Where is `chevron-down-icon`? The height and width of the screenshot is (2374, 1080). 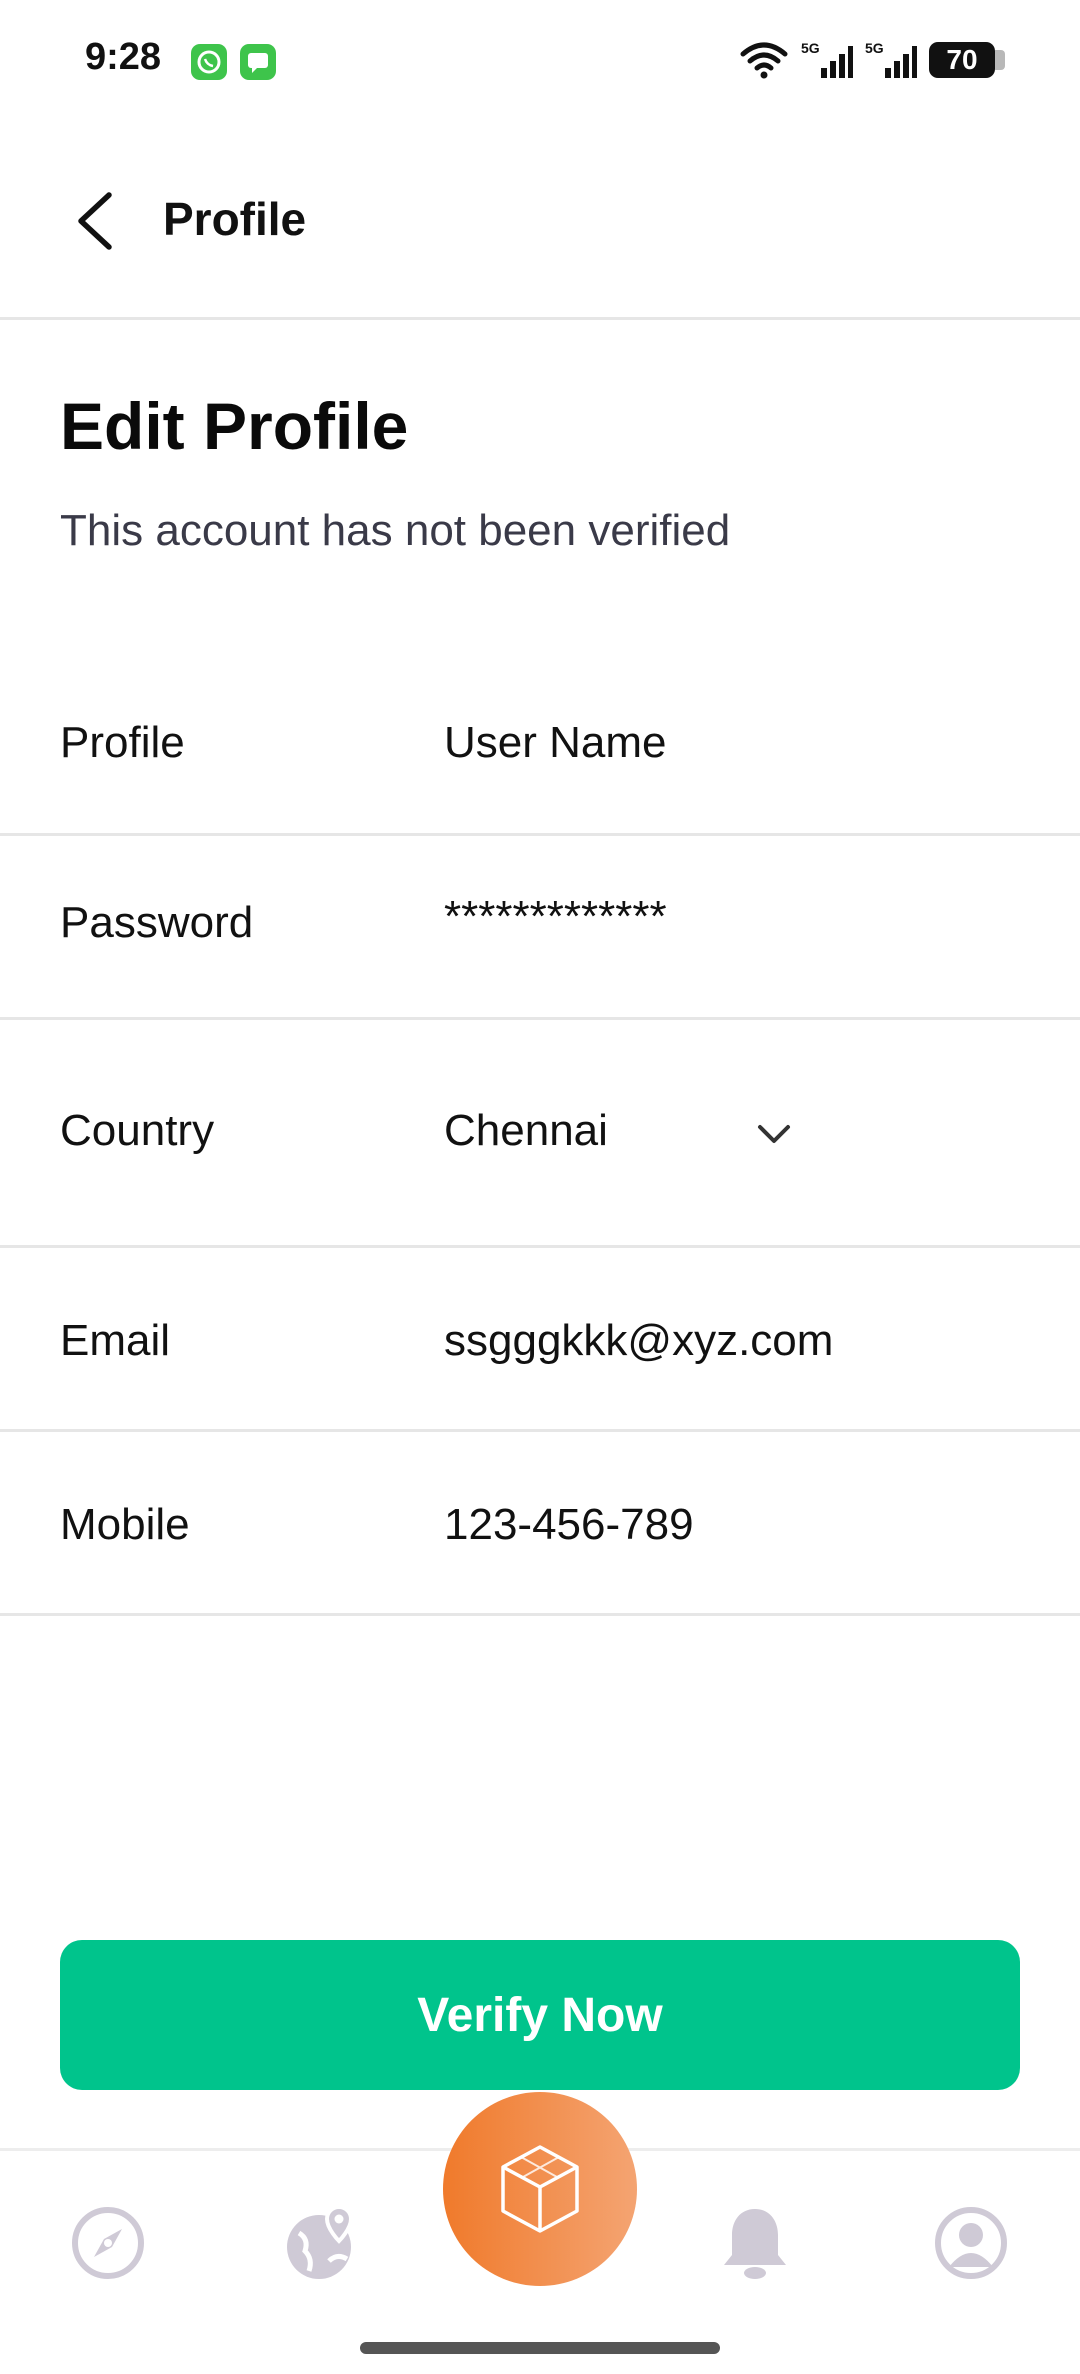
chevron-down-icon is located at coordinates (774, 1134).